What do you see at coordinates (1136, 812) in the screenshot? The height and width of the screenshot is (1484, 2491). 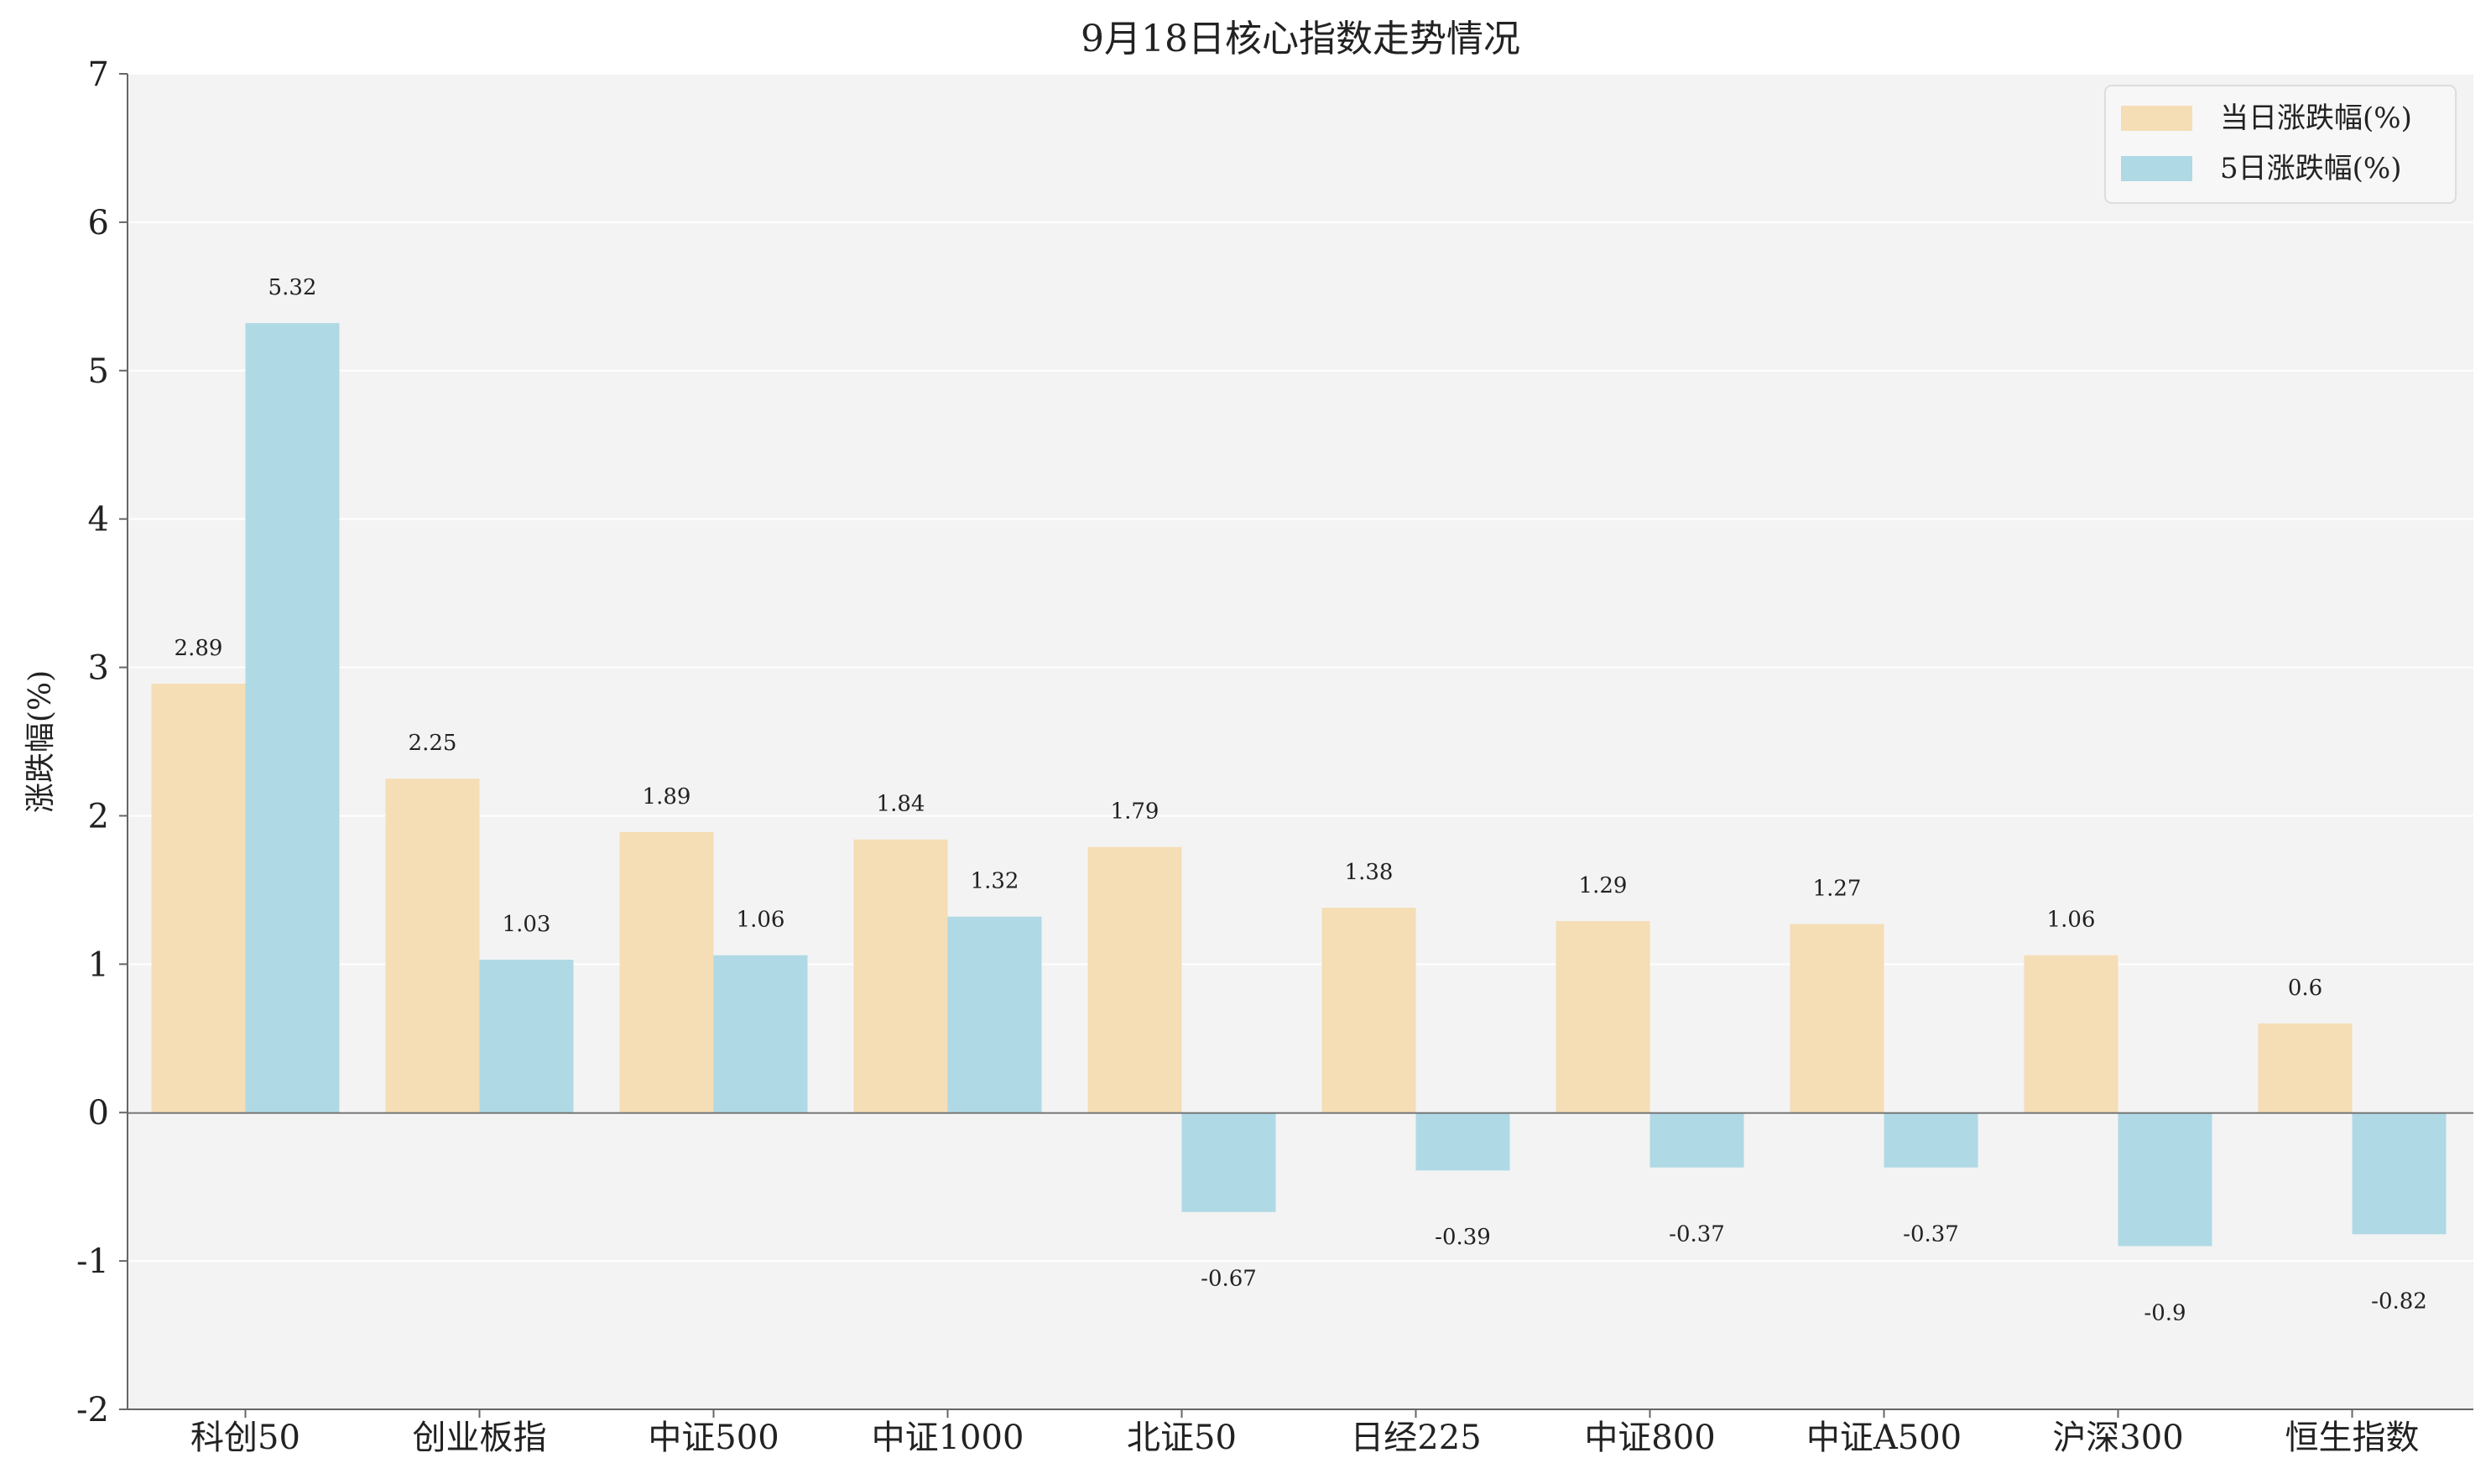 I see `data-label-daily: 1.79` at bounding box center [1136, 812].